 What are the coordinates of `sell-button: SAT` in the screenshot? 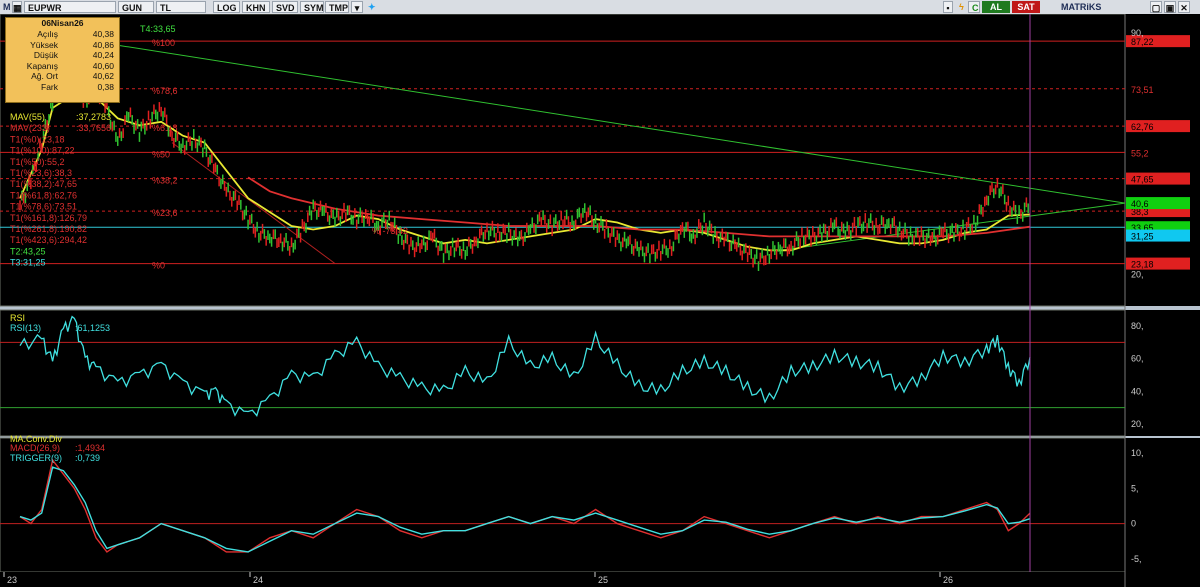 It's located at (1026, 7).